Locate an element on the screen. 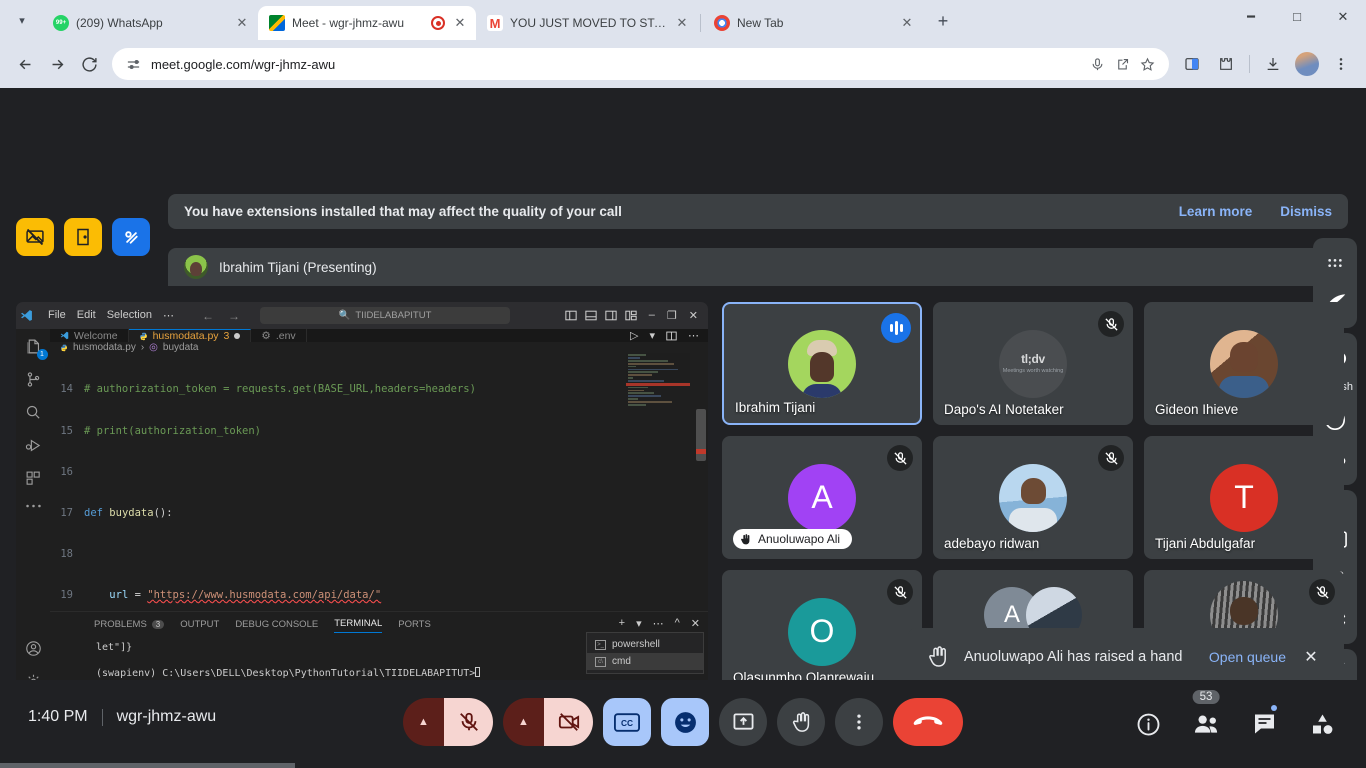  run-dropdown-chevron-icon: ▾ is located at coordinates (652, 335).